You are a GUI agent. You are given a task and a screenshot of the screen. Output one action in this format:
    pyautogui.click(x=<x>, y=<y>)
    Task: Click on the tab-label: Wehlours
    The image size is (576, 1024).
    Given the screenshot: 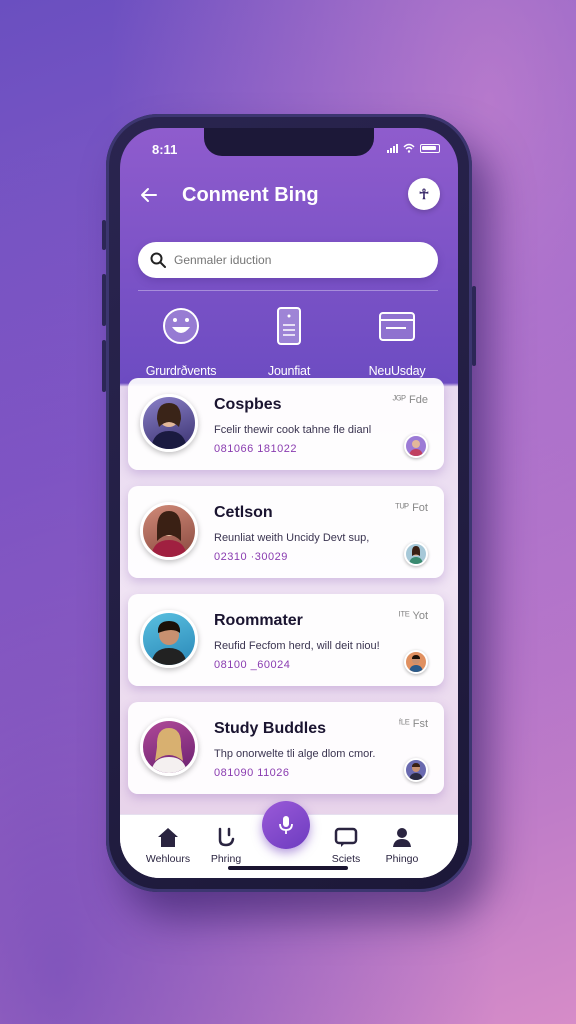 What is the action you would take?
    pyautogui.click(x=168, y=859)
    